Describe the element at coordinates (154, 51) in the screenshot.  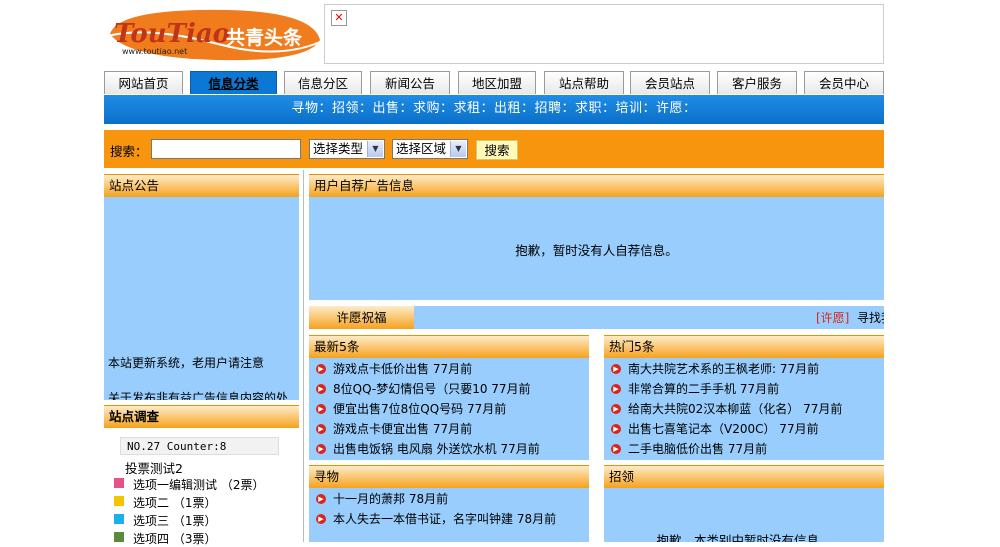
I see `logo-url: www.toutiao.net` at that location.